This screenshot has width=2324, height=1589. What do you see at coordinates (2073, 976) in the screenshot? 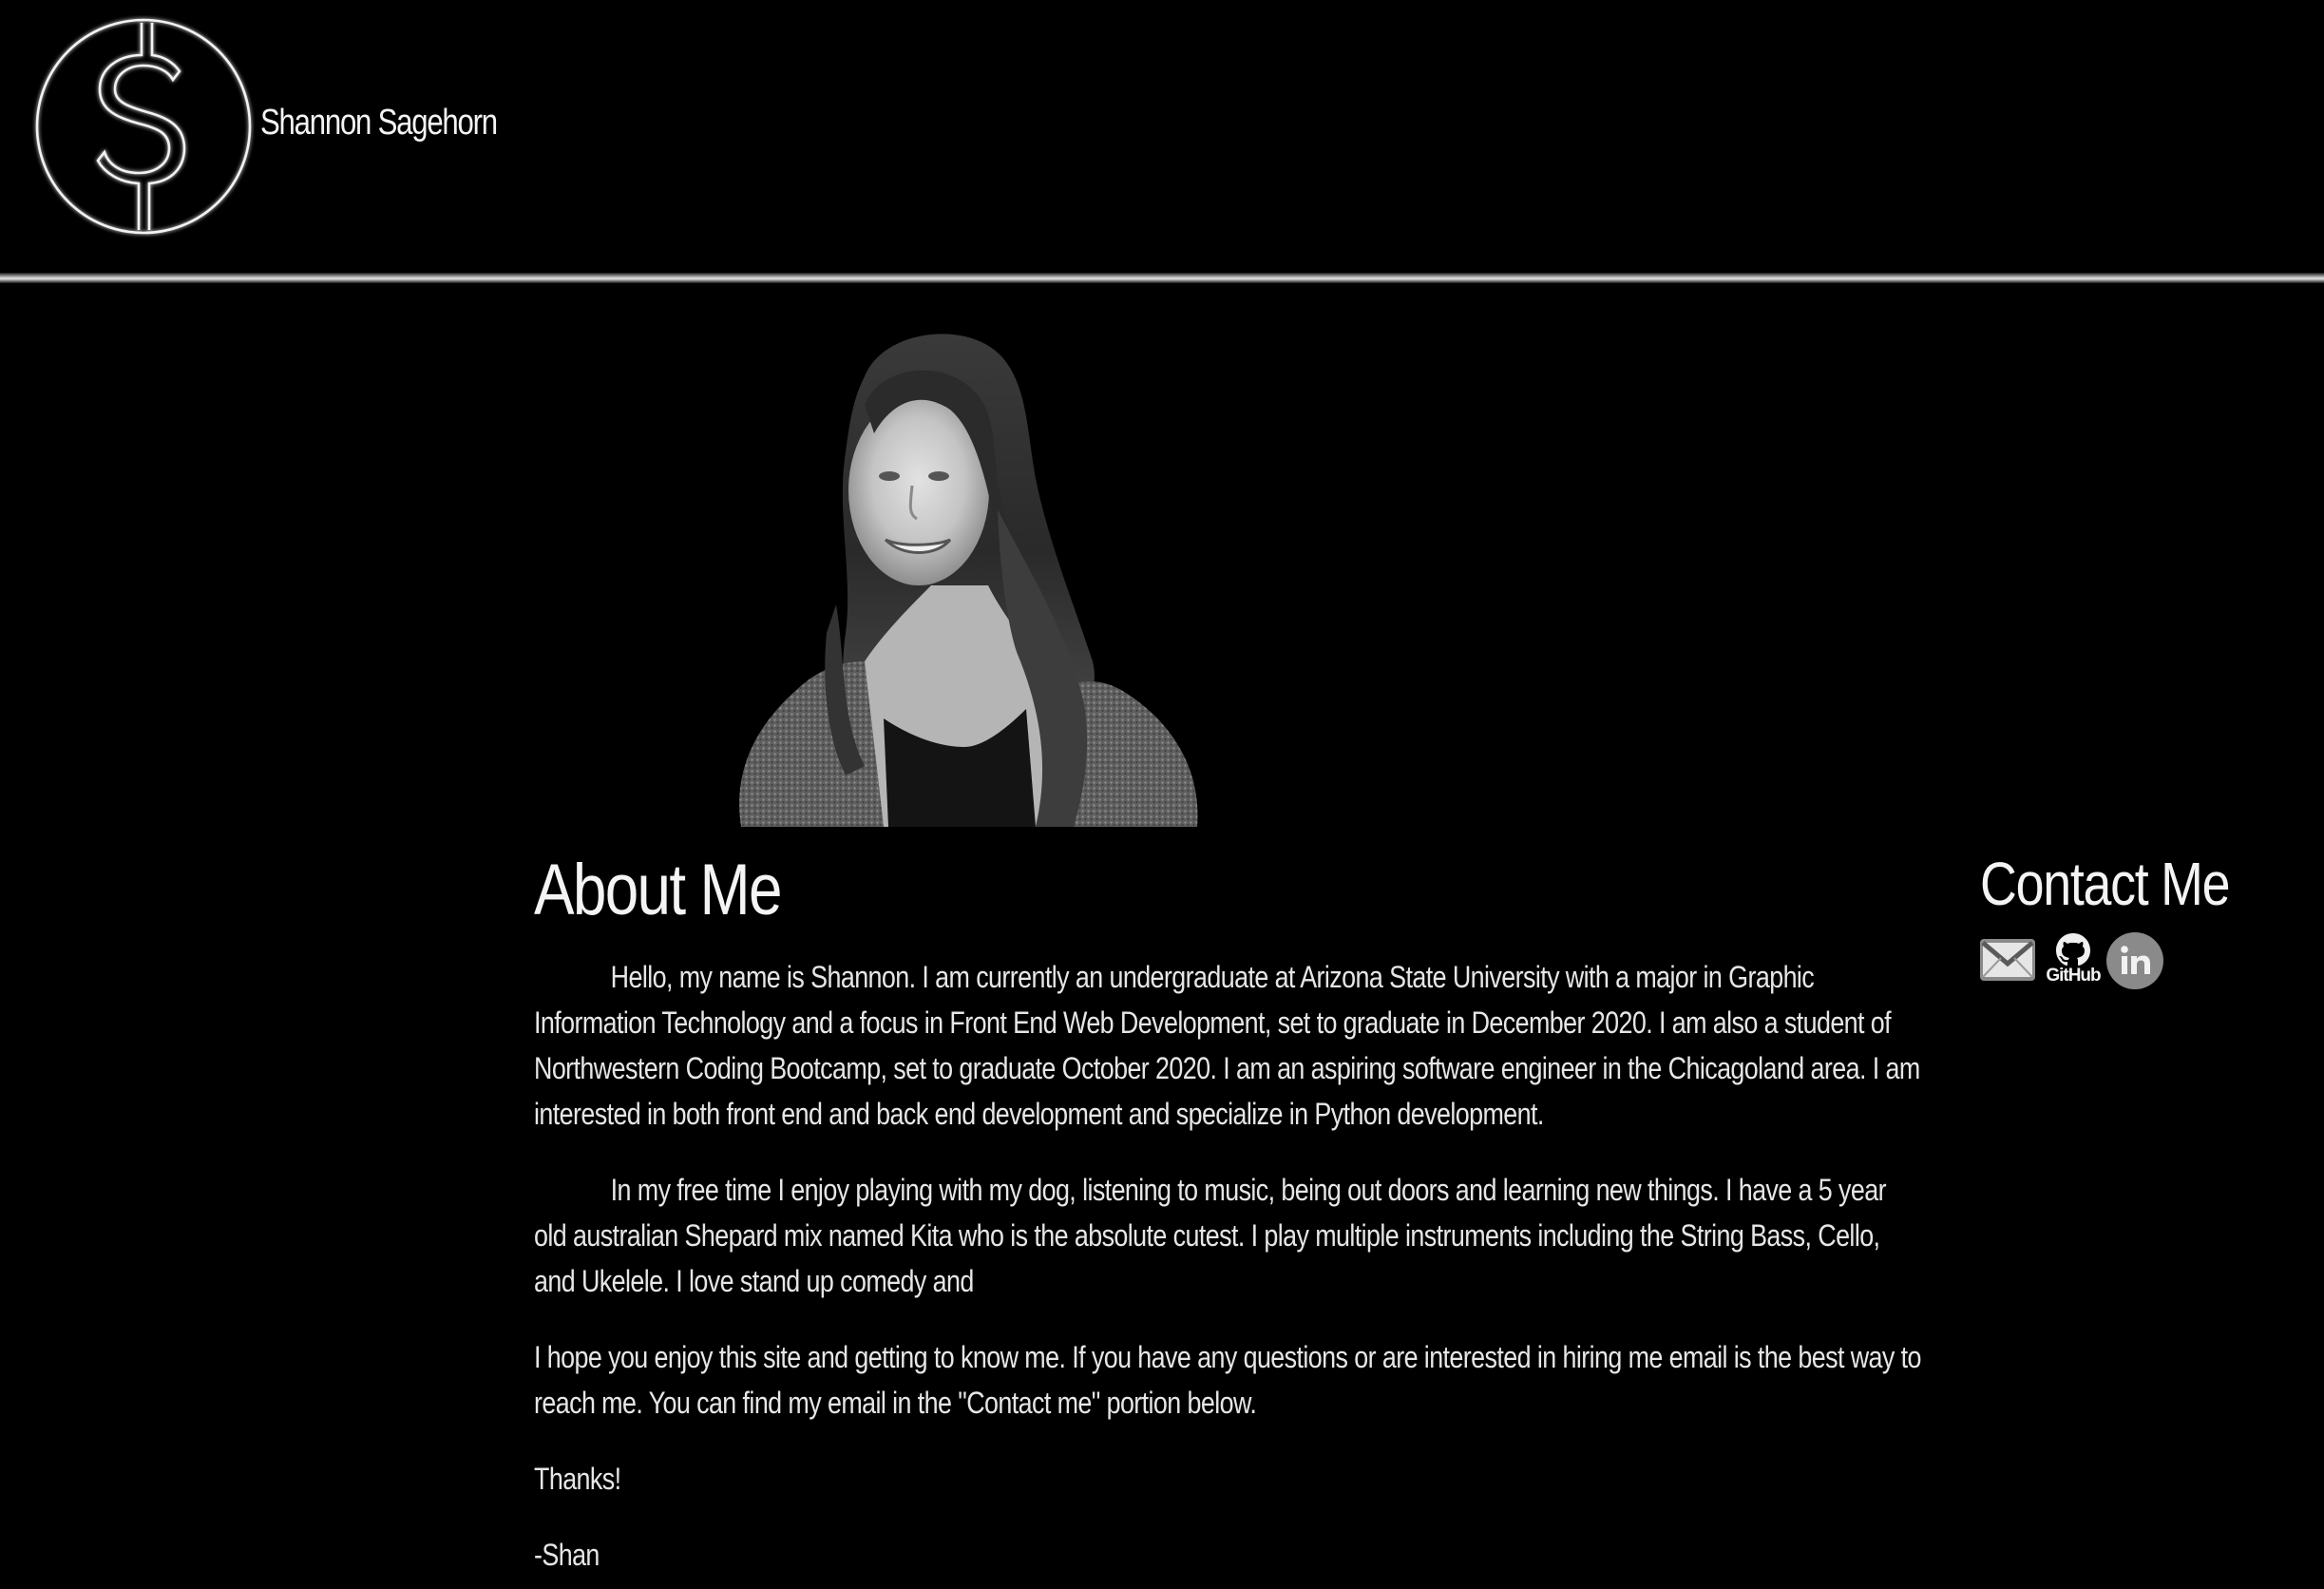
I see `github-label: GitHub` at bounding box center [2073, 976].